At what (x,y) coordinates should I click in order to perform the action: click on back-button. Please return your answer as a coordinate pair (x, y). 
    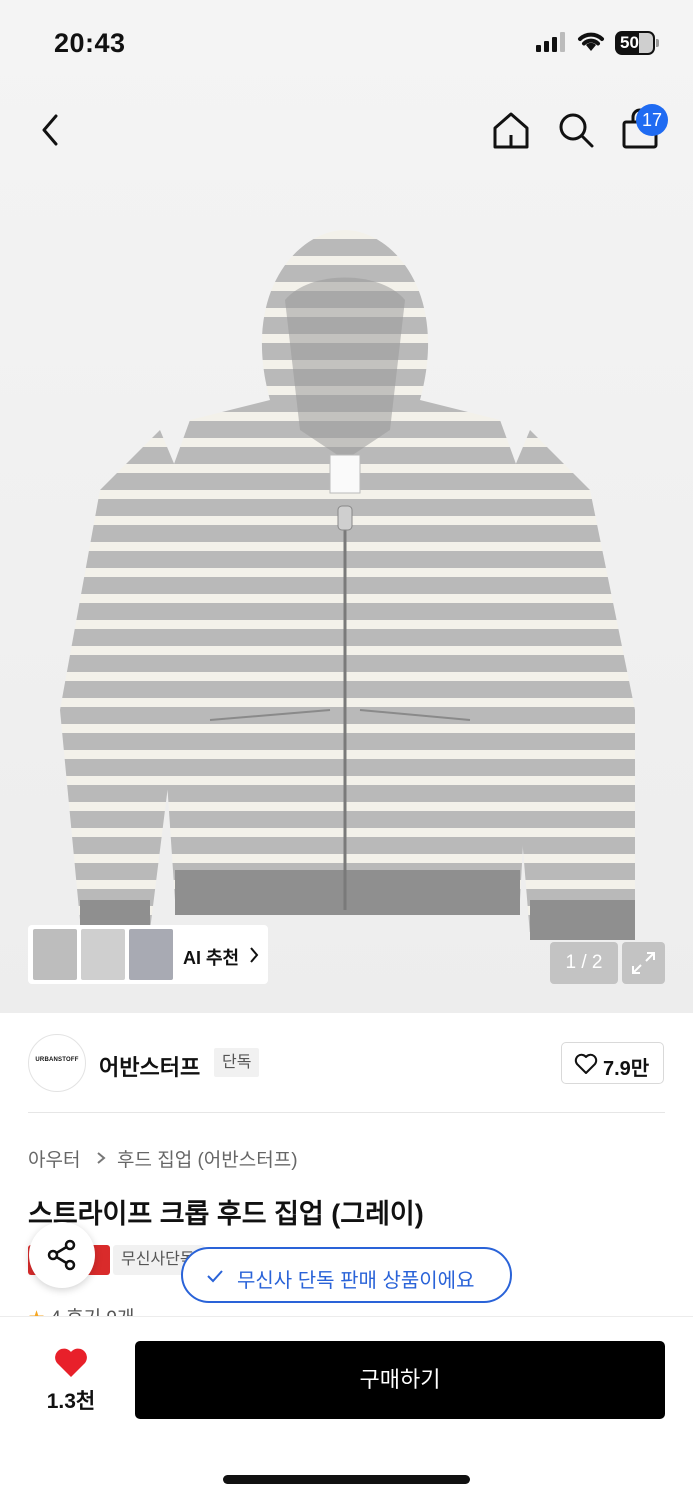
    Looking at the image, I should click on (52, 130).